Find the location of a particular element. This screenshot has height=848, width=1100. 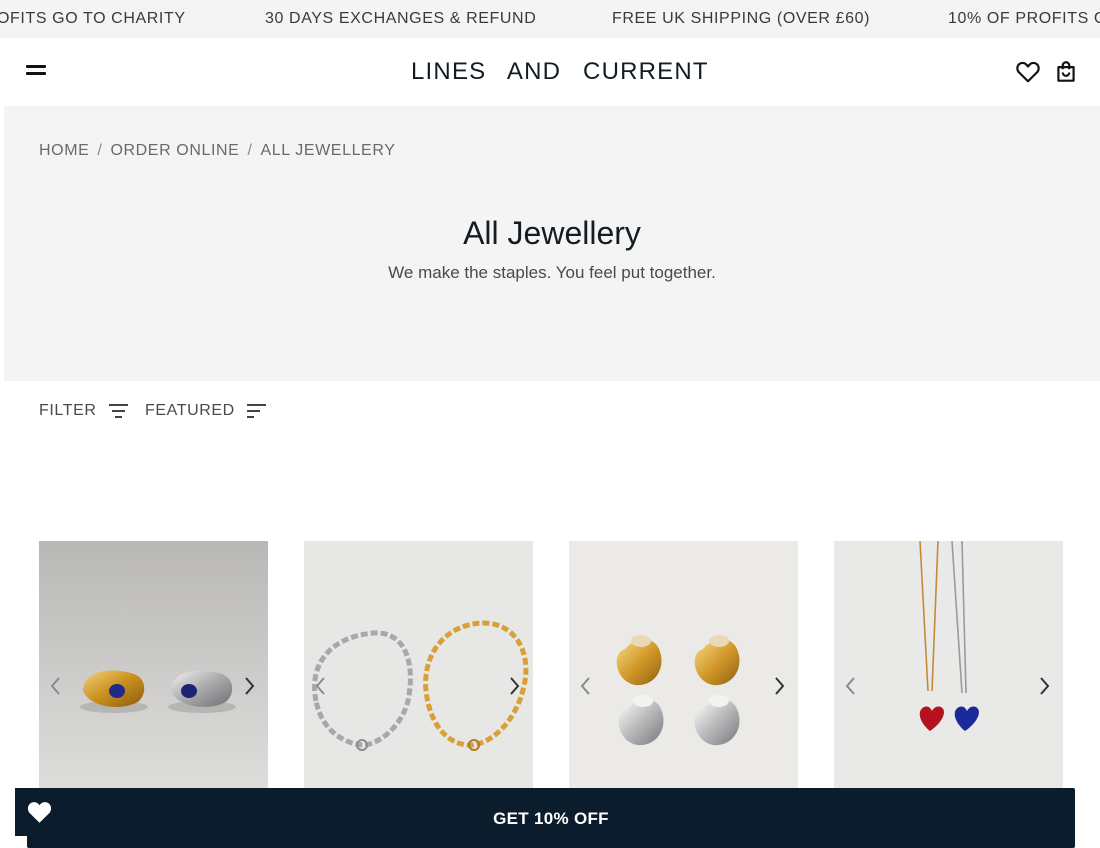

breadcrumb-order-online: ORDER ONLINE is located at coordinates (174, 150).